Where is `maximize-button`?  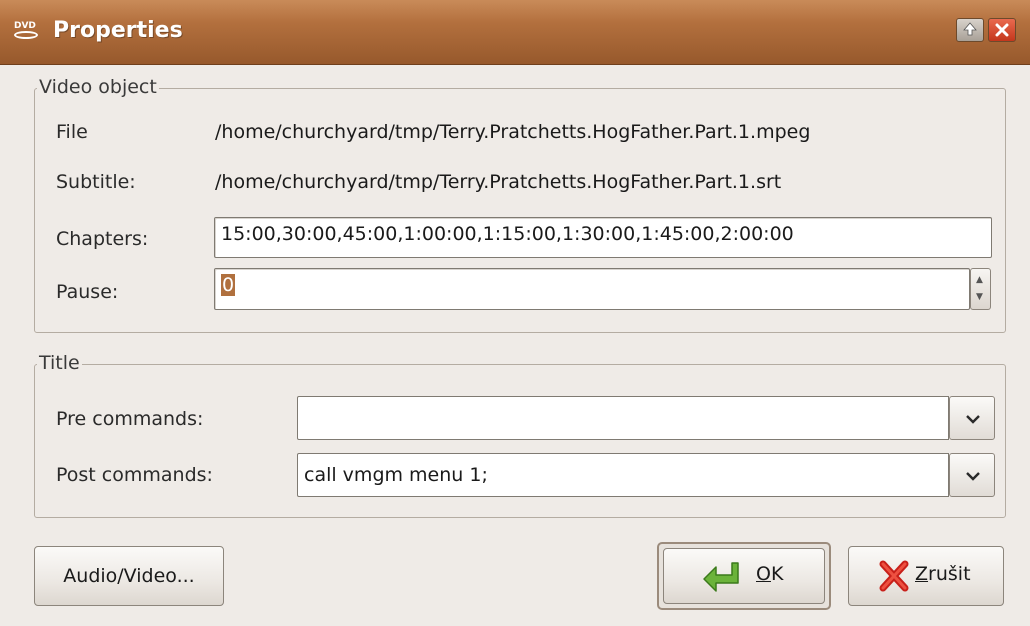 maximize-button is located at coordinates (970, 30).